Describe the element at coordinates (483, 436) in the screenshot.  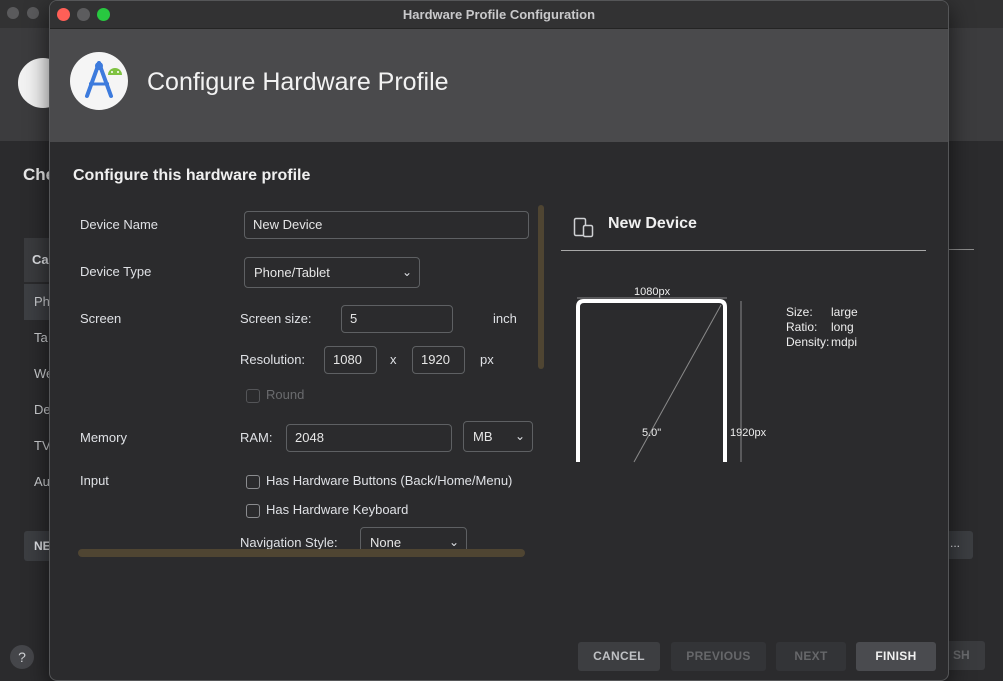
I see `ram-unit-value: MB` at that location.